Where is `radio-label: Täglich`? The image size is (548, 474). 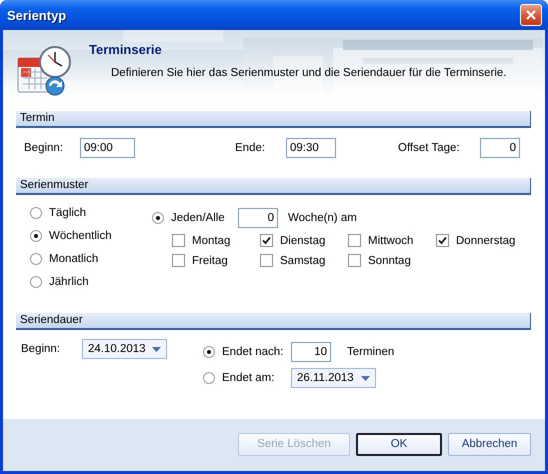
radio-label: Täglich is located at coordinates (67, 212).